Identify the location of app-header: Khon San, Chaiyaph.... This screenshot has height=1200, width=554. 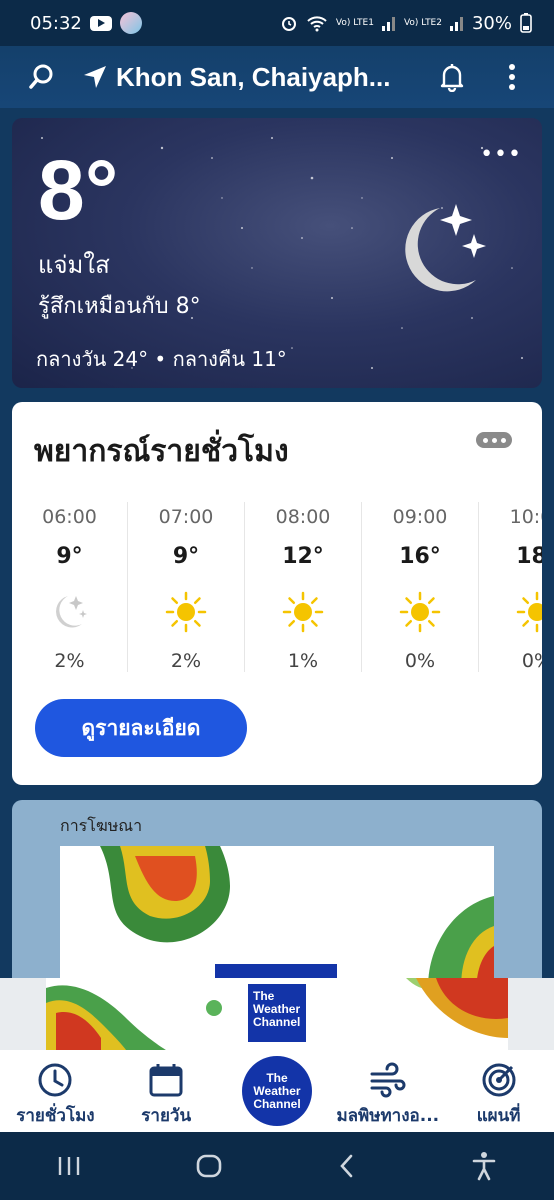
(277, 77).